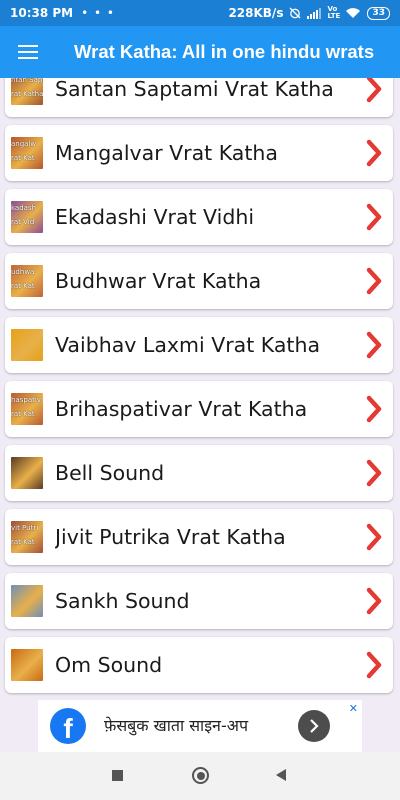 The height and width of the screenshot is (800, 400). Describe the element at coordinates (27, 153) in the screenshot. I see `item-thumbnail: angalw rat Kat` at that location.